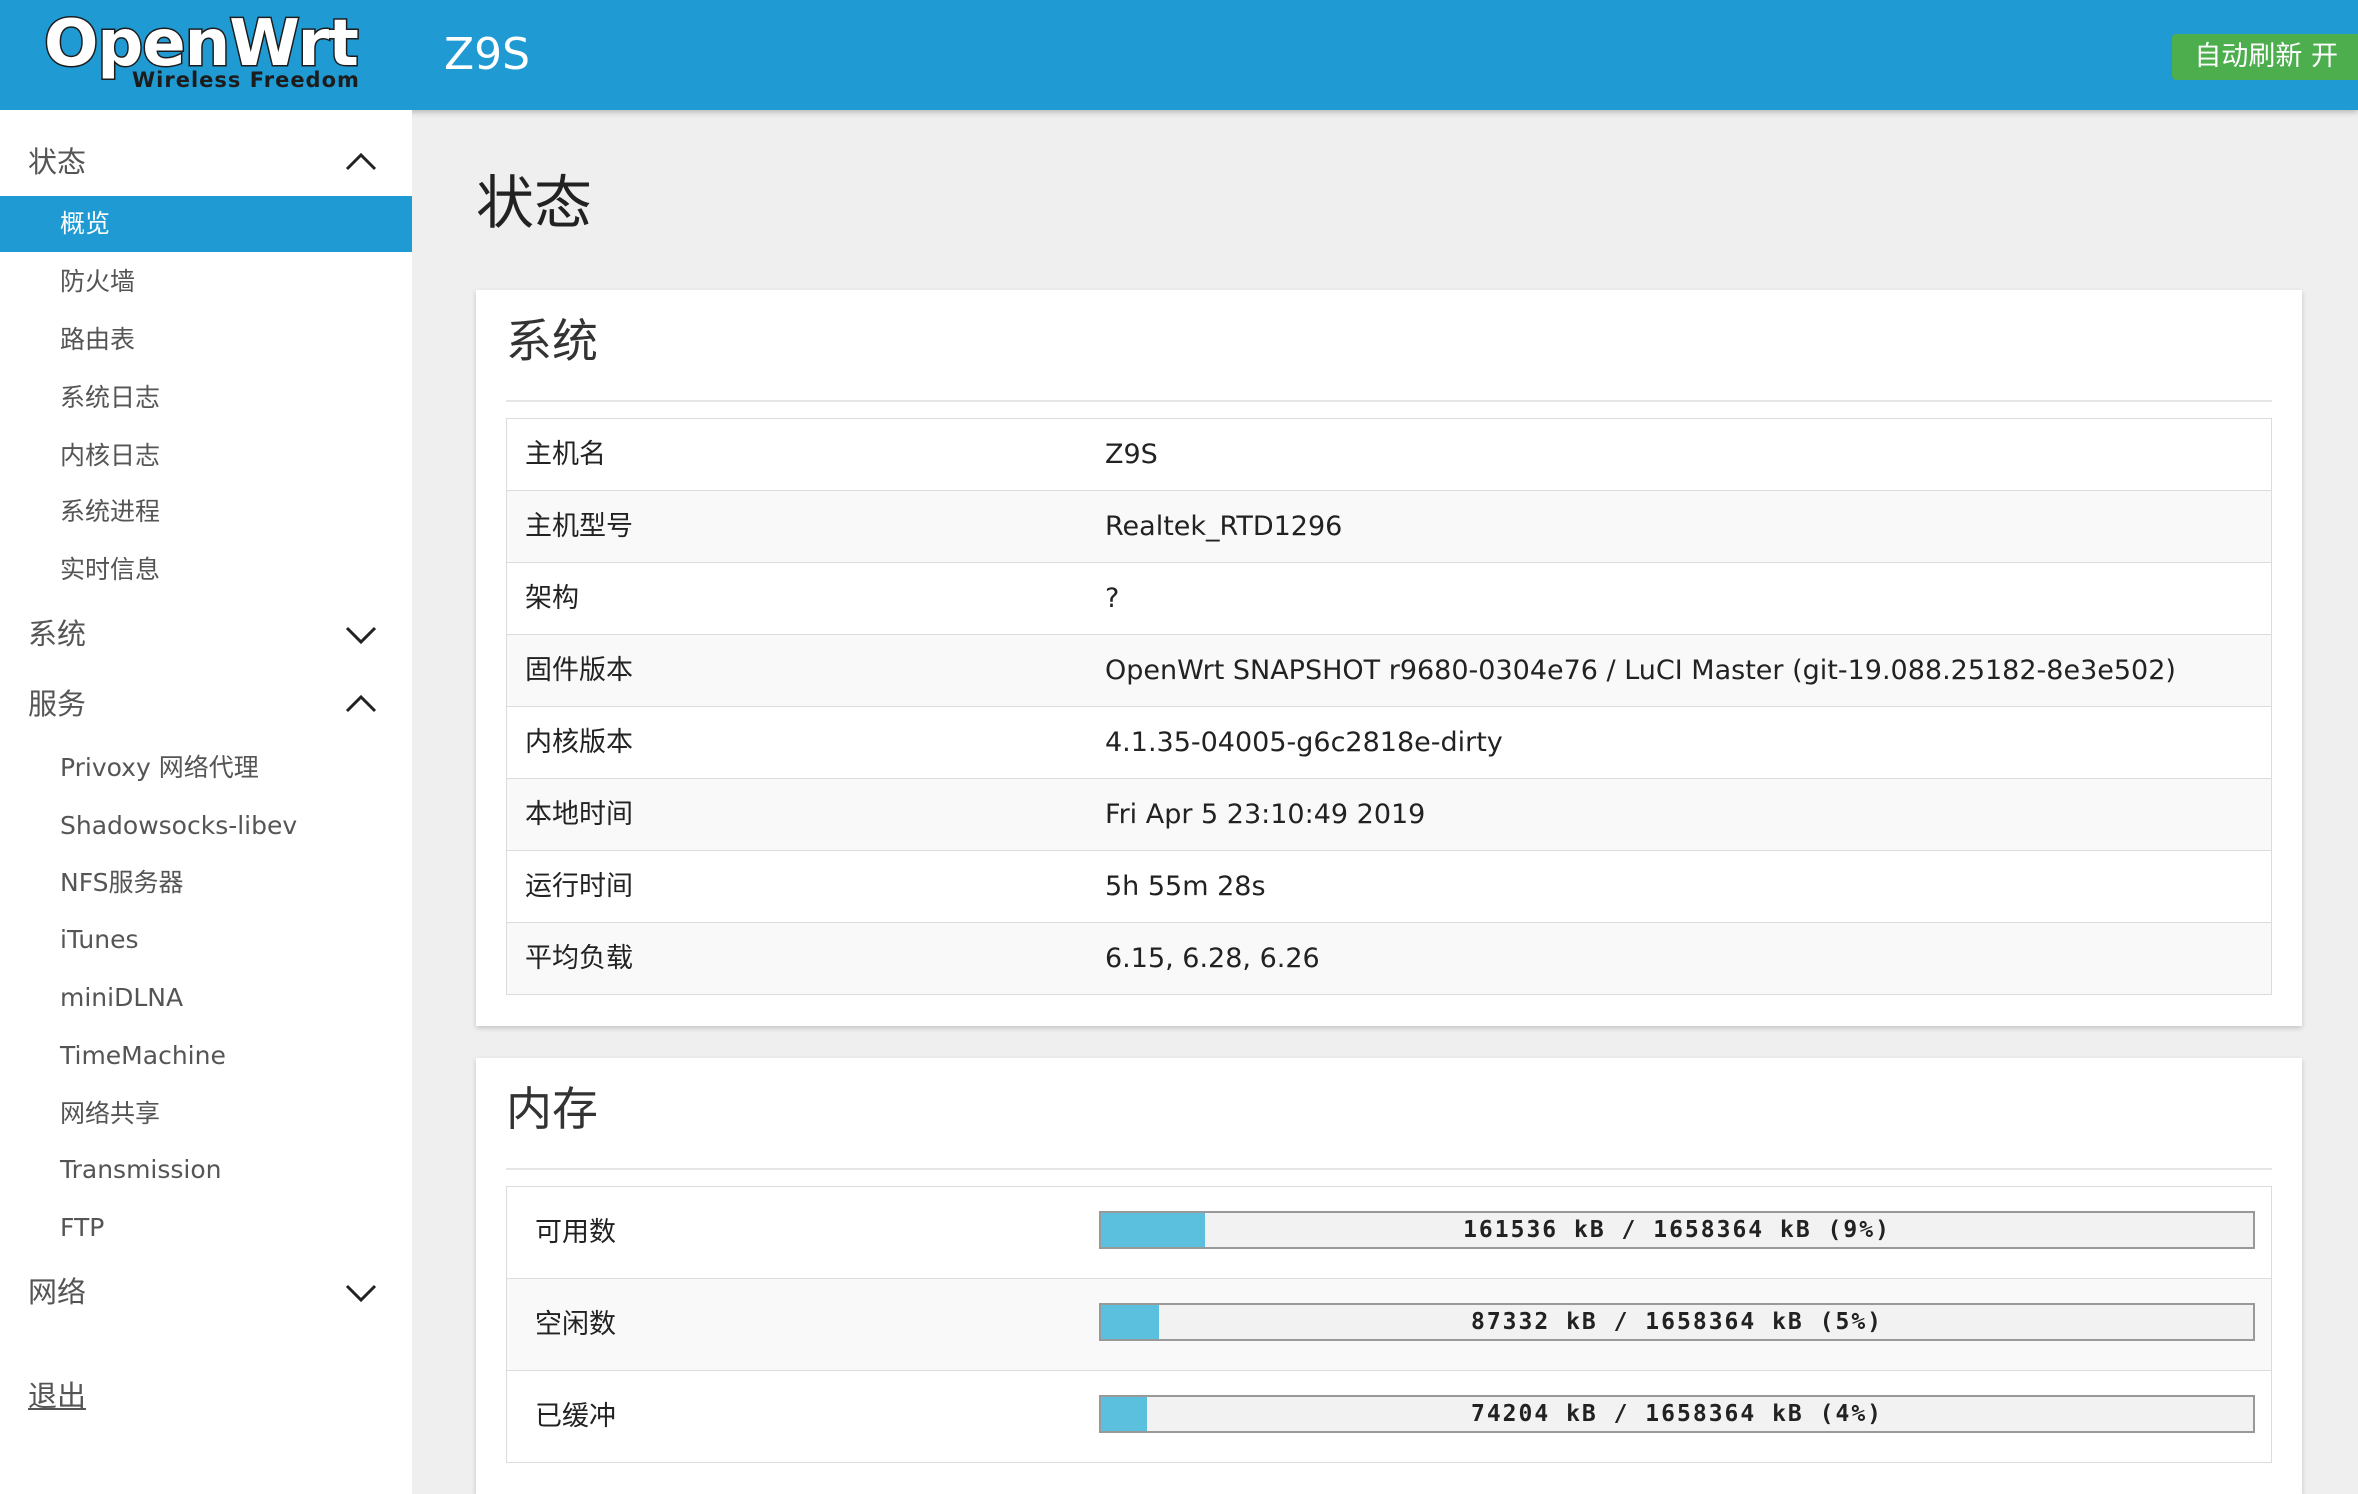 This screenshot has height=1494, width=2358. I want to click on progress-text: 87332 kB / 1658364 kB (5%), so click(1677, 1322).